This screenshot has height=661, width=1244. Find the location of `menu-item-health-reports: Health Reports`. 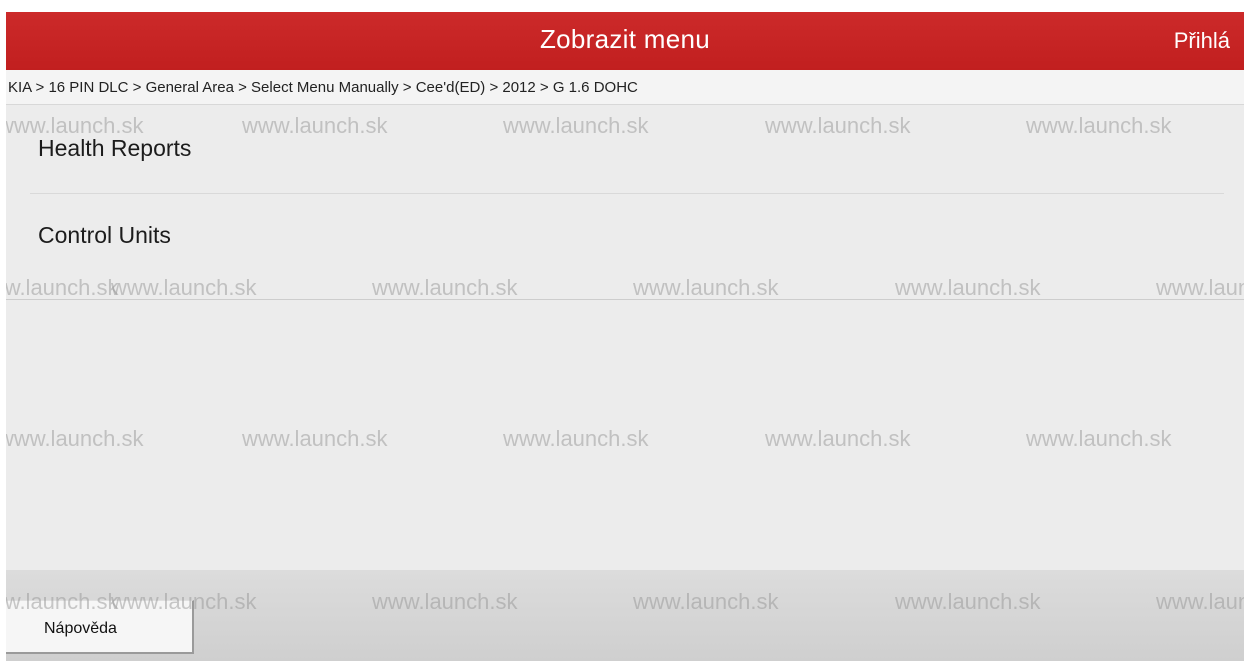

menu-item-health-reports: Health Reports is located at coordinates (627, 149).